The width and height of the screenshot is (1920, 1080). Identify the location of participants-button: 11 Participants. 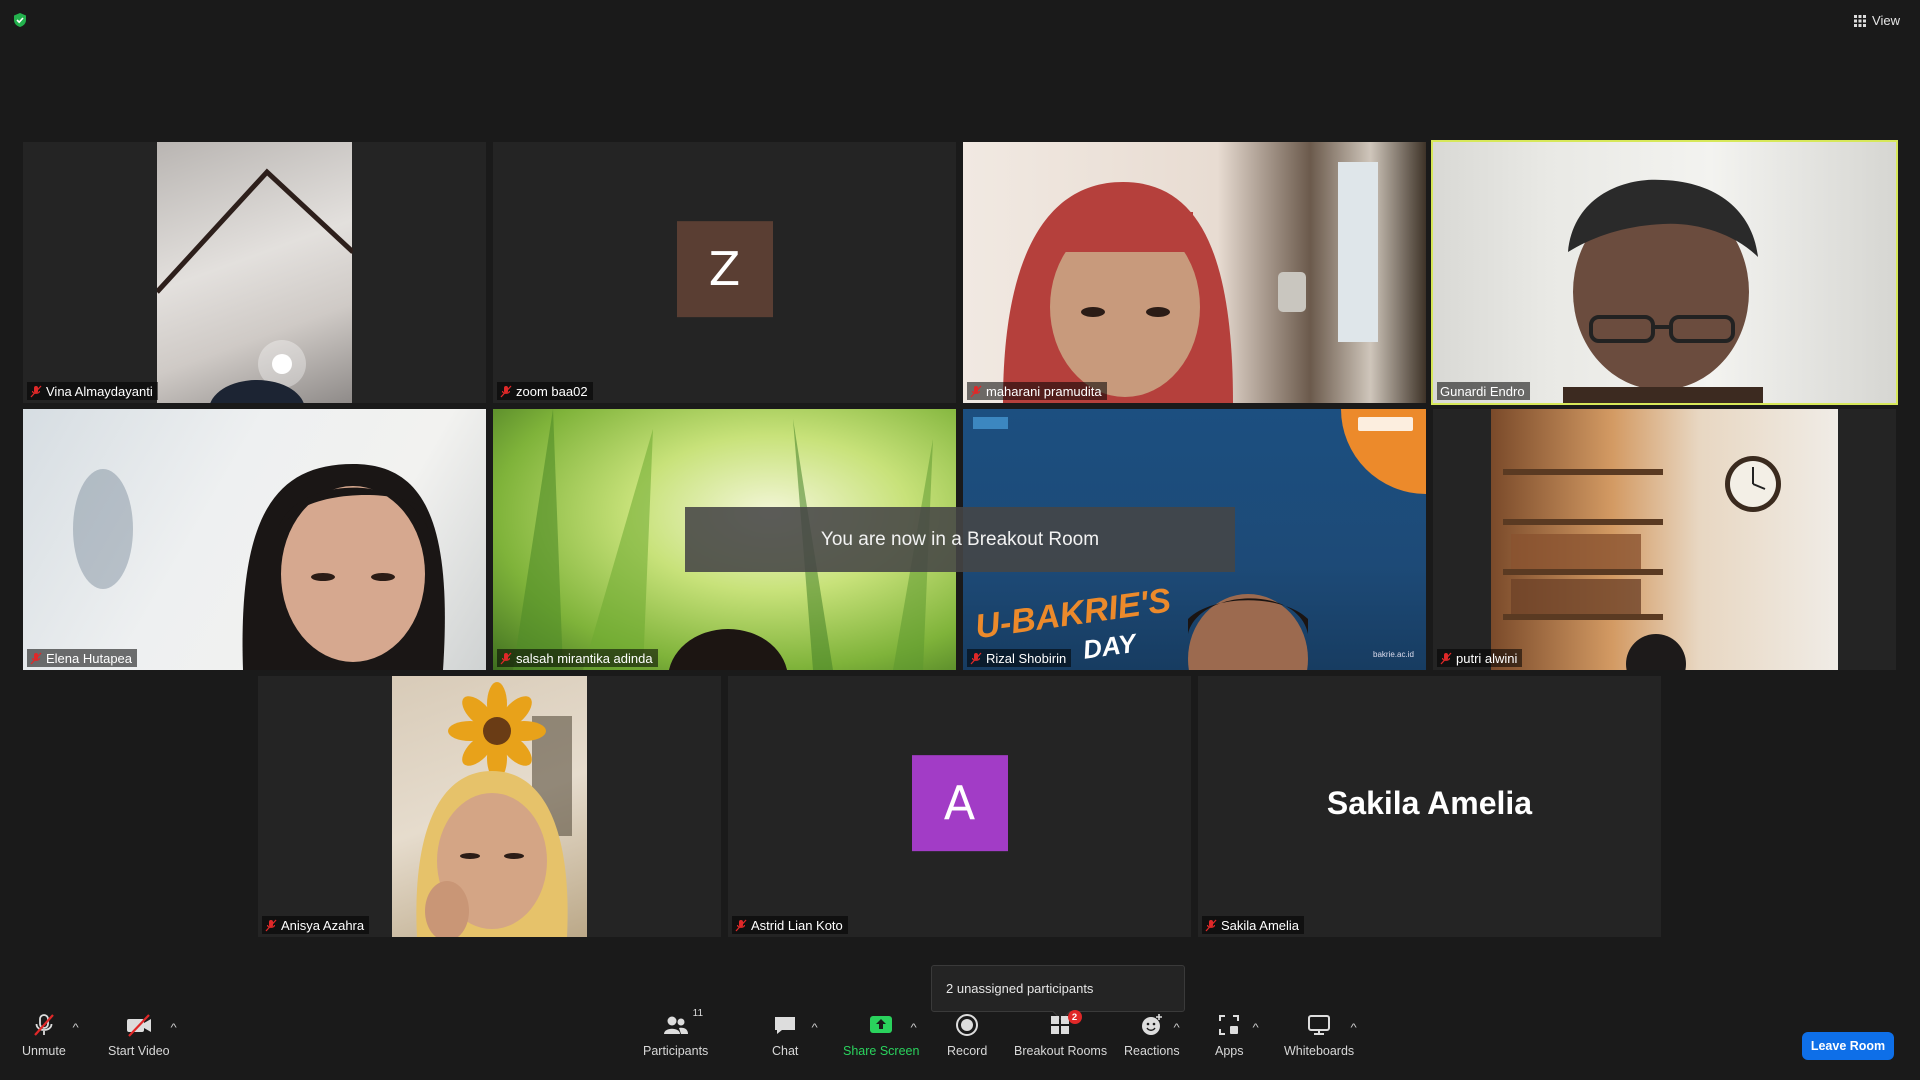
(676, 1033).